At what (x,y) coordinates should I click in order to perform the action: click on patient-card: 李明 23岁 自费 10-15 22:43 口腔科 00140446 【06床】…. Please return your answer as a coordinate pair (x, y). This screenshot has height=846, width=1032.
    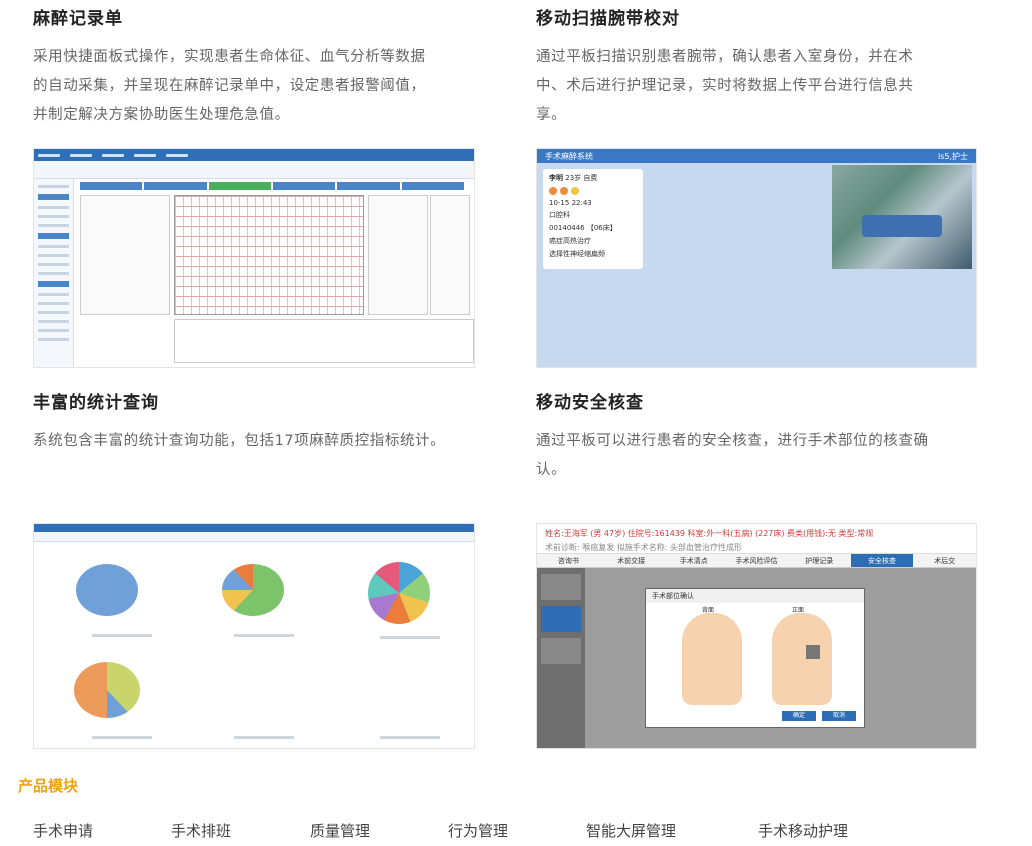
    Looking at the image, I should click on (593, 219).